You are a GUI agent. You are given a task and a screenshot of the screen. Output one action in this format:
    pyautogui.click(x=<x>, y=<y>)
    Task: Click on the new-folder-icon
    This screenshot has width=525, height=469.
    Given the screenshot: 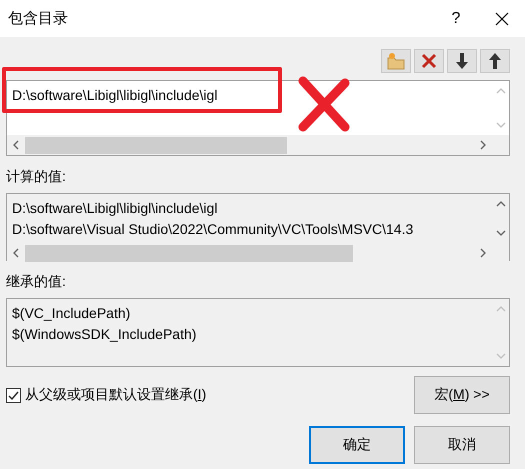 What is the action you would take?
    pyautogui.click(x=396, y=61)
    